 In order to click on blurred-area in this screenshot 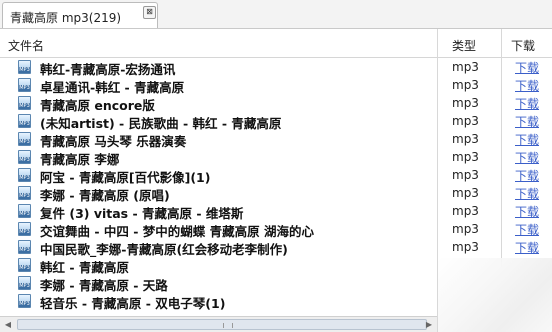, I will do `click(495, 295)`.